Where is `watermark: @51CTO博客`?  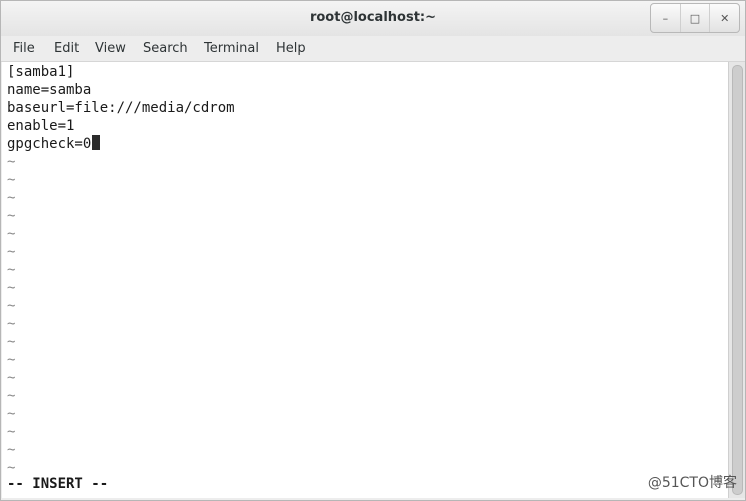 watermark: @51CTO博客 is located at coordinates (692, 483).